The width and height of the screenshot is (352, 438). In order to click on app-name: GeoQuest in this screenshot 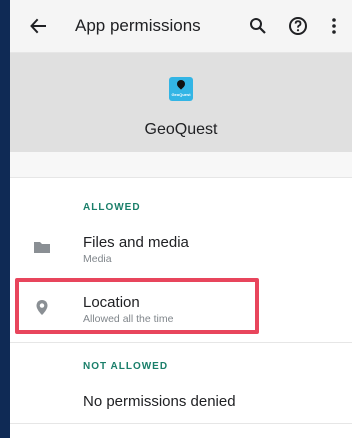, I will do `click(181, 129)`.